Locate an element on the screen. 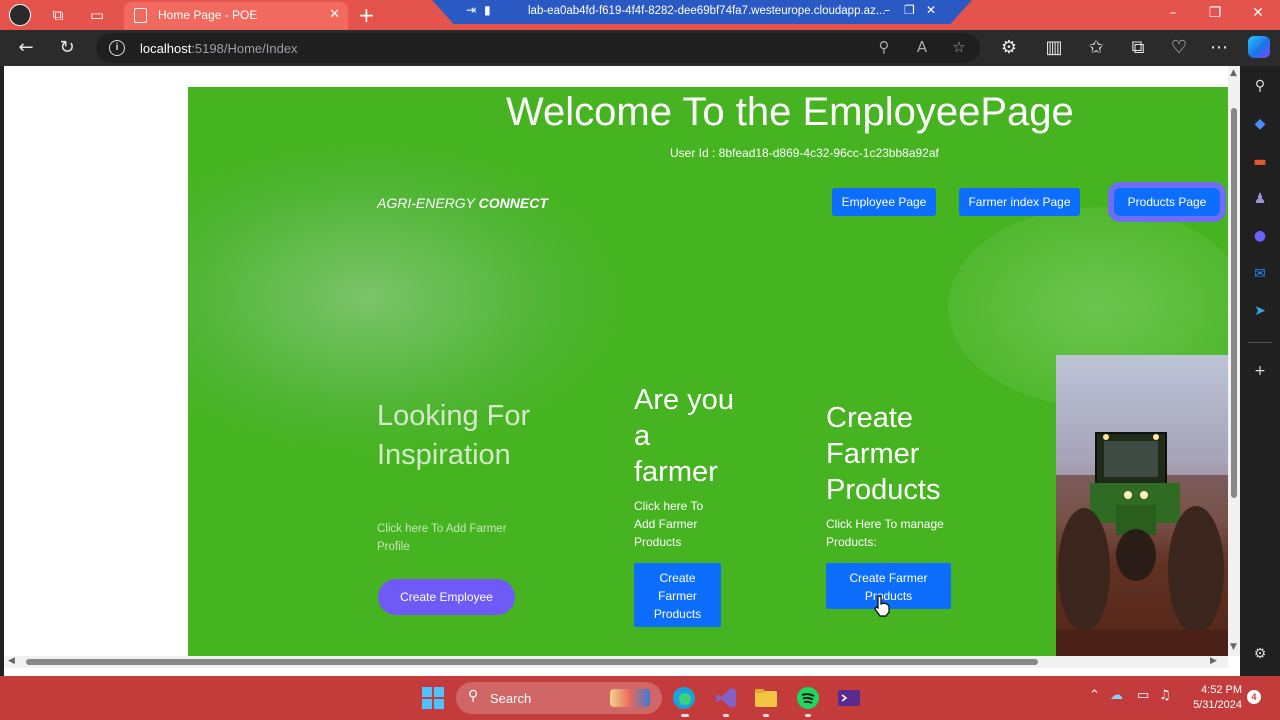 Image resolution: width=1280 pixels, height=720 pixels. farmer-text: Click here To Add Farmer Products is located at coordinates (669, 524).